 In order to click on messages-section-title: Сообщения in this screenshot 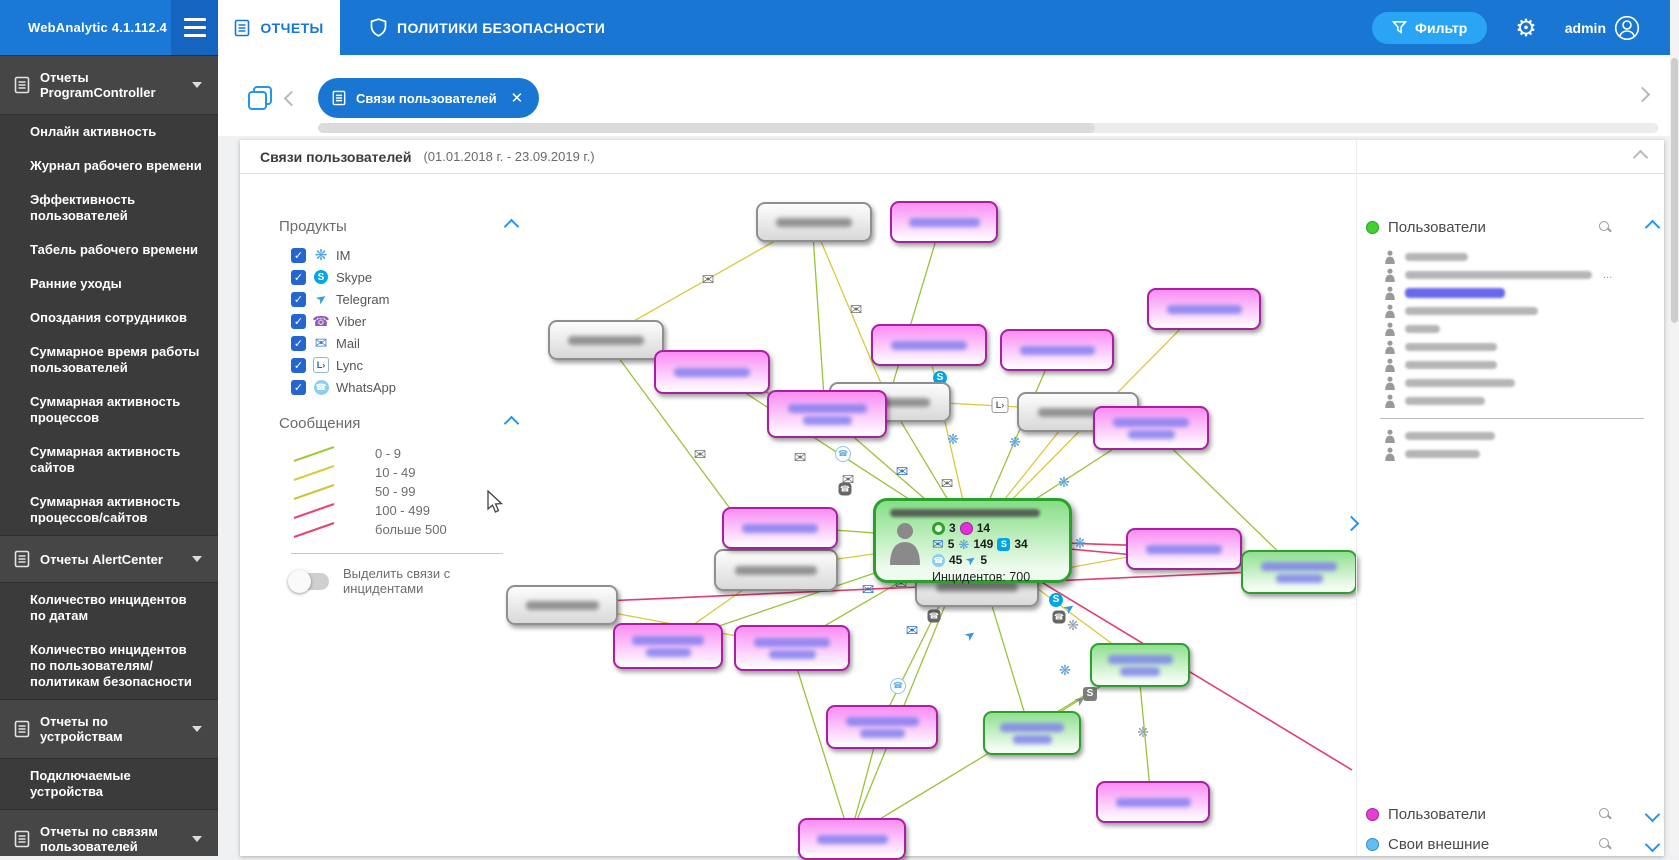, I will do `click(320, 423)`.